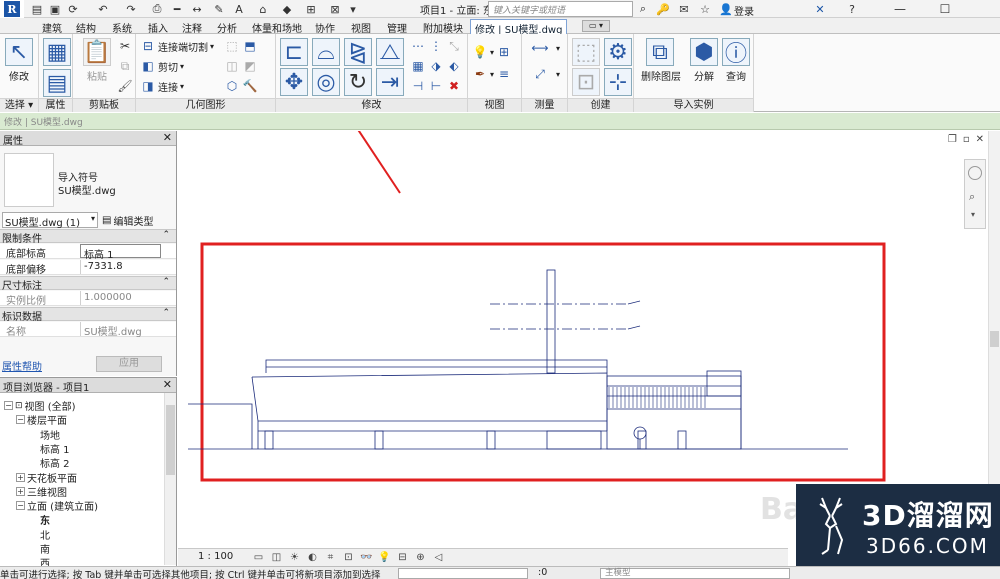 This screenshot has width=1000, height=579. Describe the element at coordinates (975, 173) in the screenshot. I see `steering-wheel-icon` at that location.